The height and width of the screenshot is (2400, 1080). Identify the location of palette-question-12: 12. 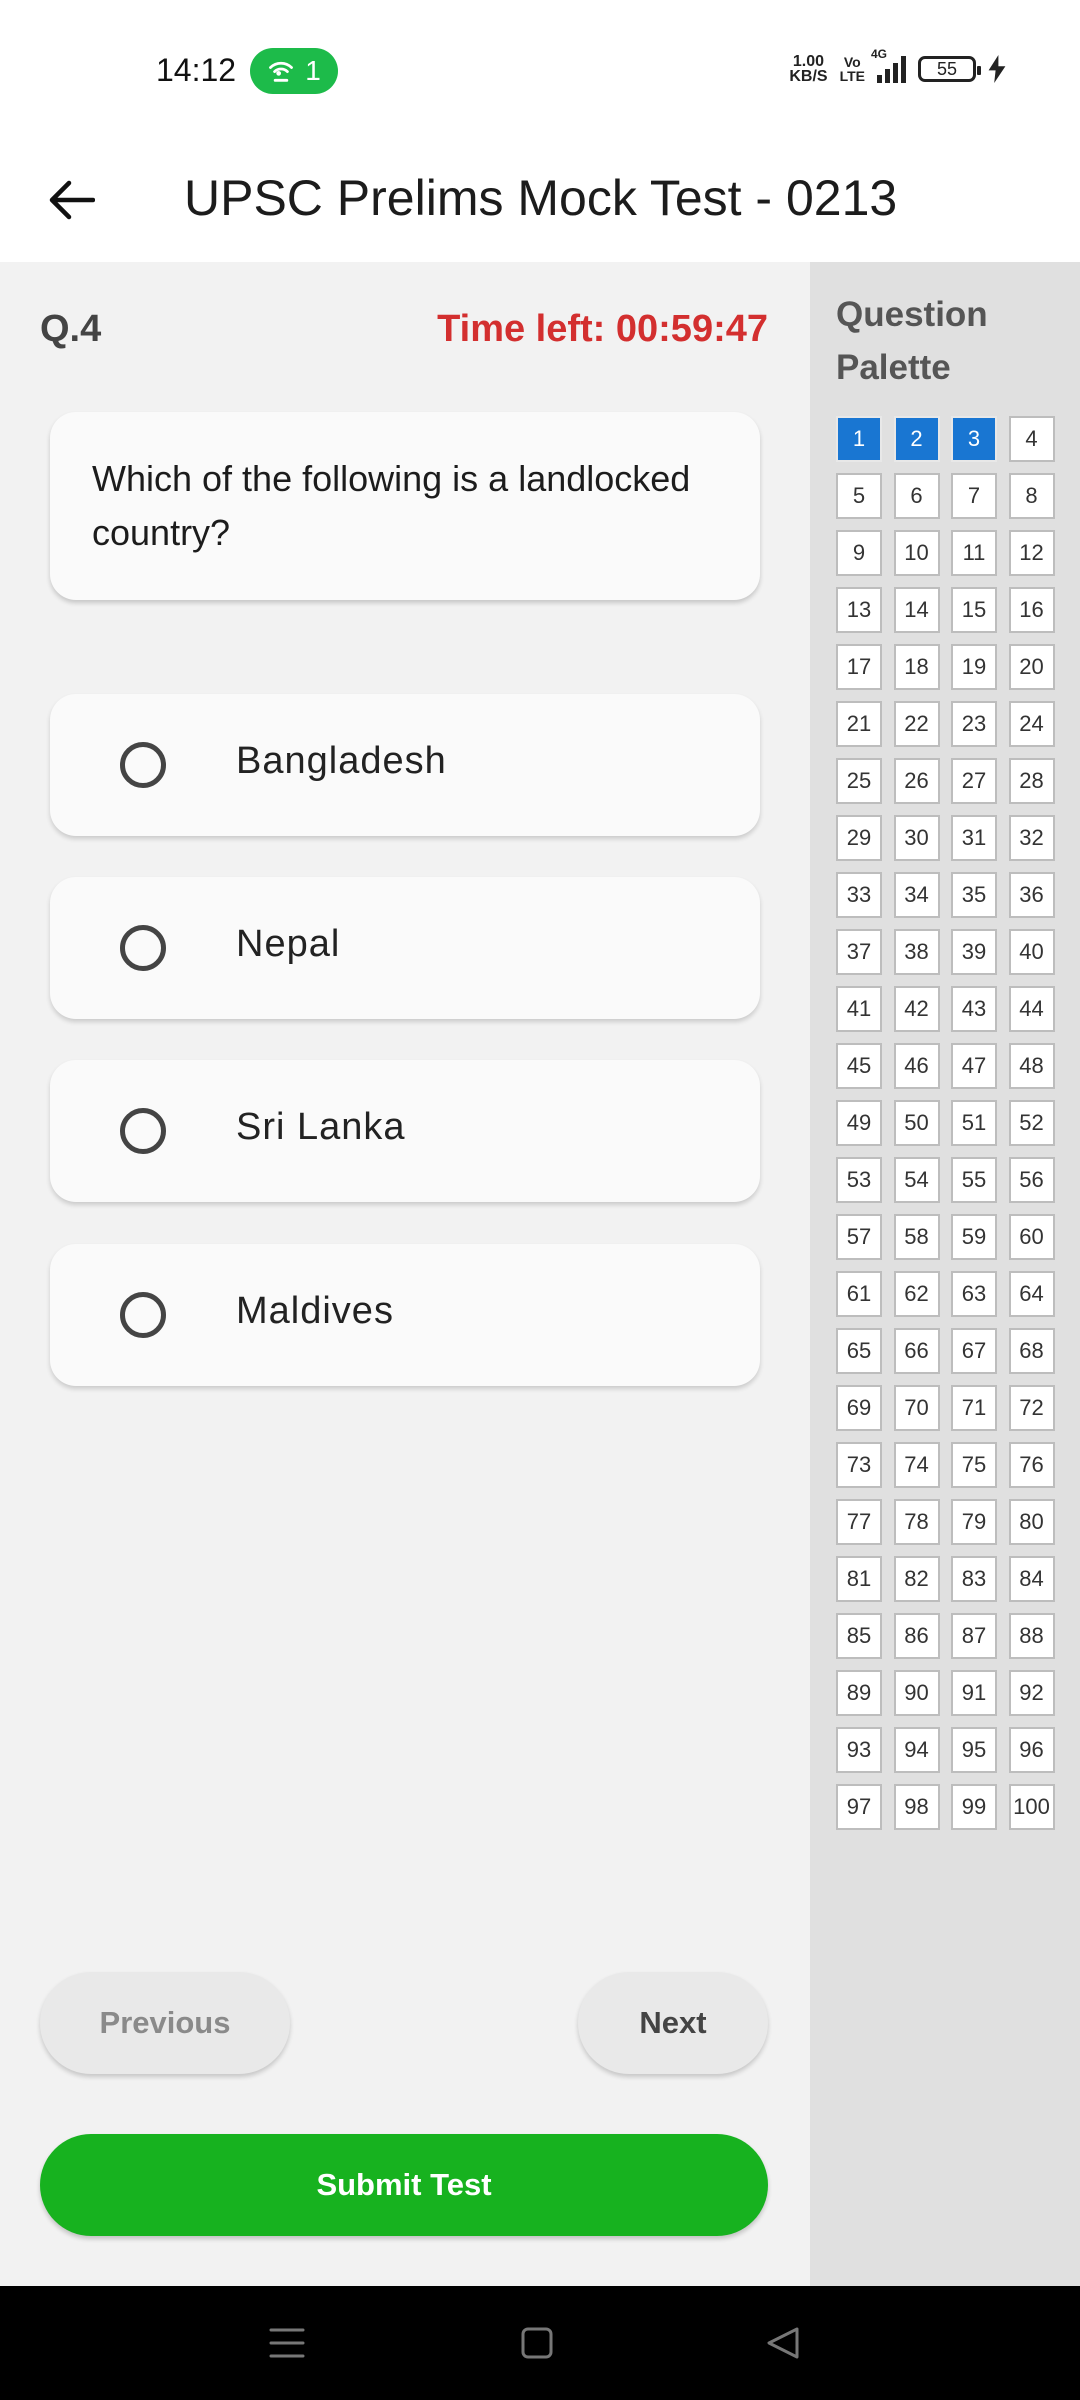
(1031, 553).